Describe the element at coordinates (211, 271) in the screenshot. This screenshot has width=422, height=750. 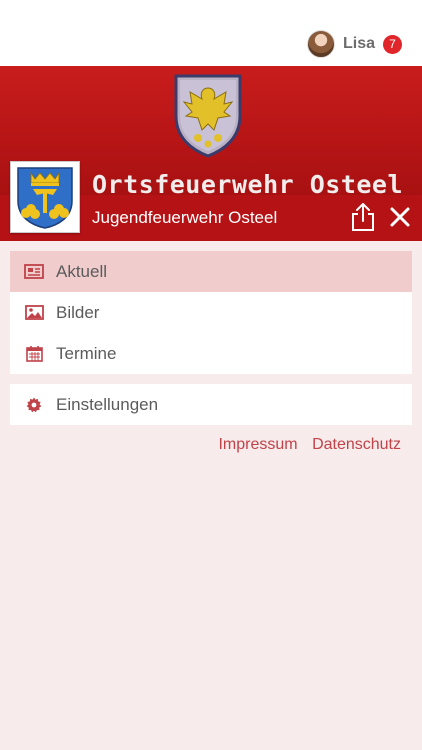
I see `menu-item-aktuell: Aktuell` at that location.